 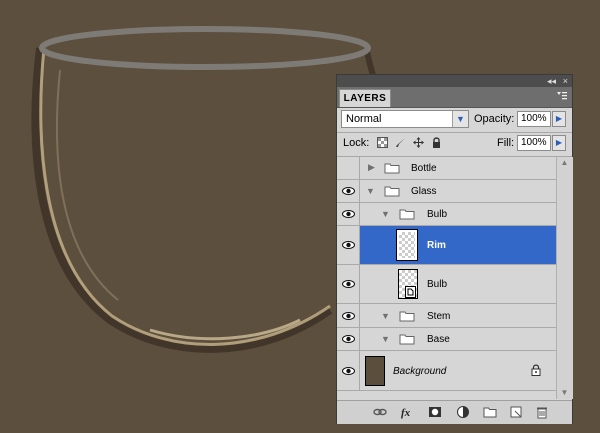 What do you see at coordinates (454, 144) in the screenshot?
I see `lock-fill-row: Lock: Fill: 100% ▶` at bounding box center [454, 144].